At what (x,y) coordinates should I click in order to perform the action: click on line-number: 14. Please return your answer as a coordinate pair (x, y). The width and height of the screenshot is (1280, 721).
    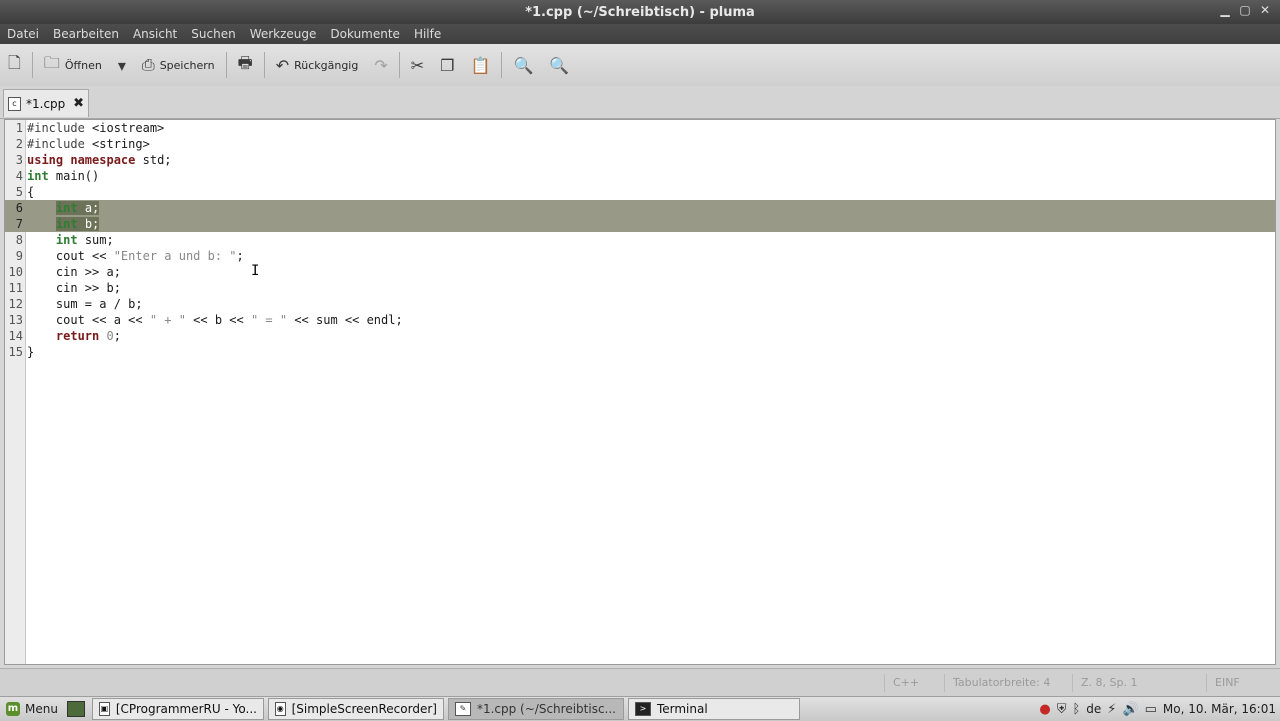
    Looking at the image, I should click on (15, 336).